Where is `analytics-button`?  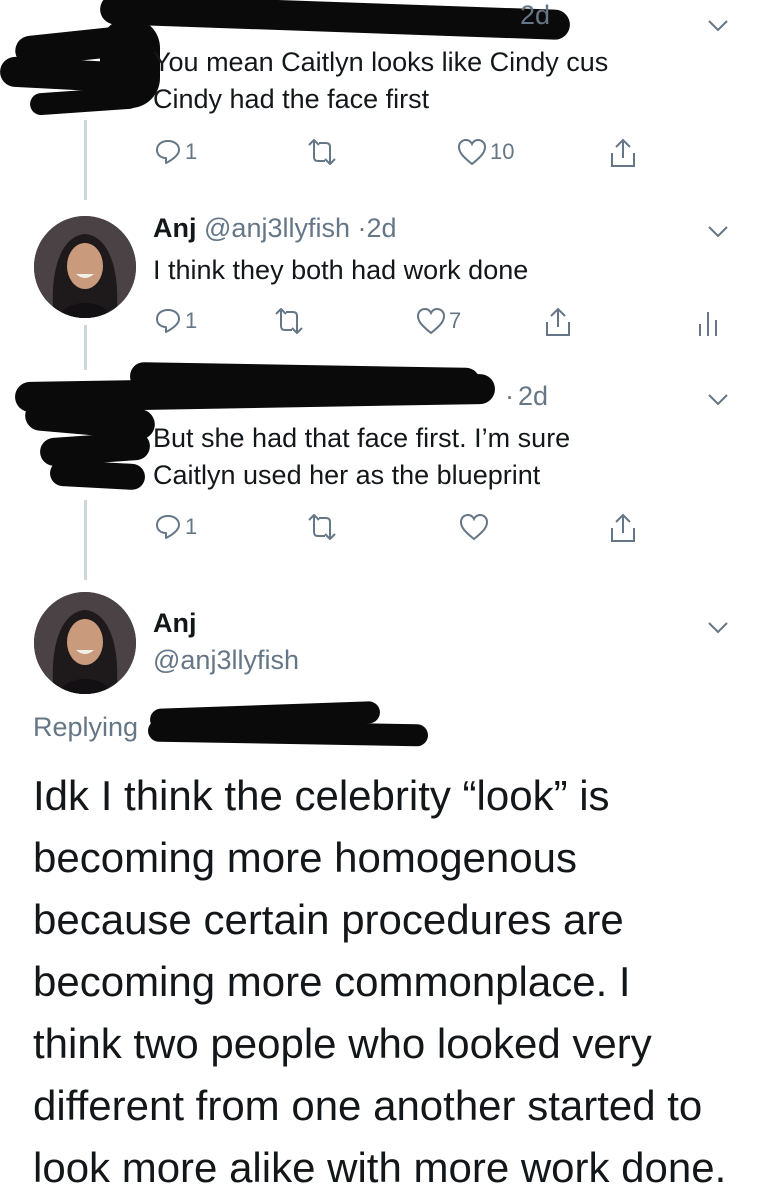 analytics-button is located at coordinates (708, 322).